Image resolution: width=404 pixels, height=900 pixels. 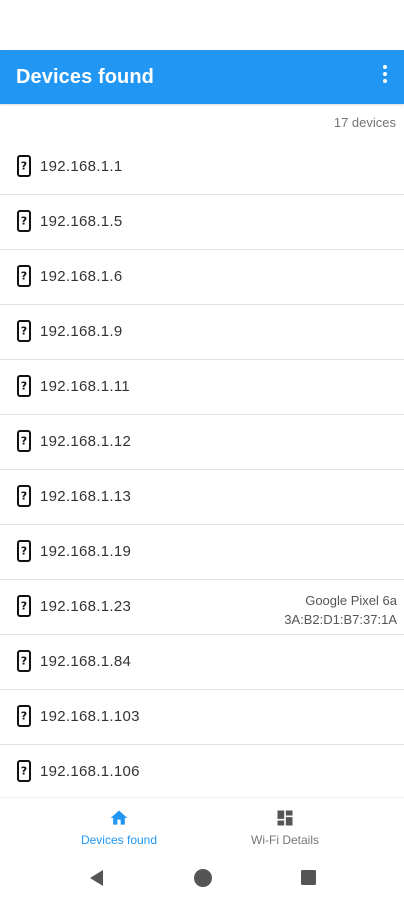 What do you see at coordinates (385, 77) in the screenshot?
I see `more-vert-icon` at bounding box center [385, 77].